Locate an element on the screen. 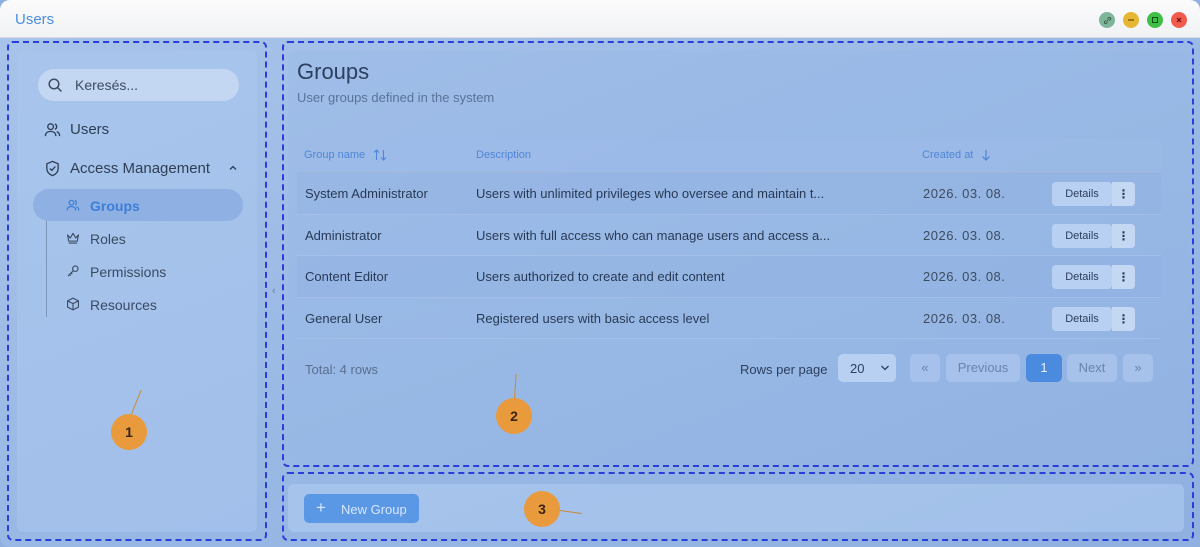  minimize-window-button is located at coordinates (1131, 20).